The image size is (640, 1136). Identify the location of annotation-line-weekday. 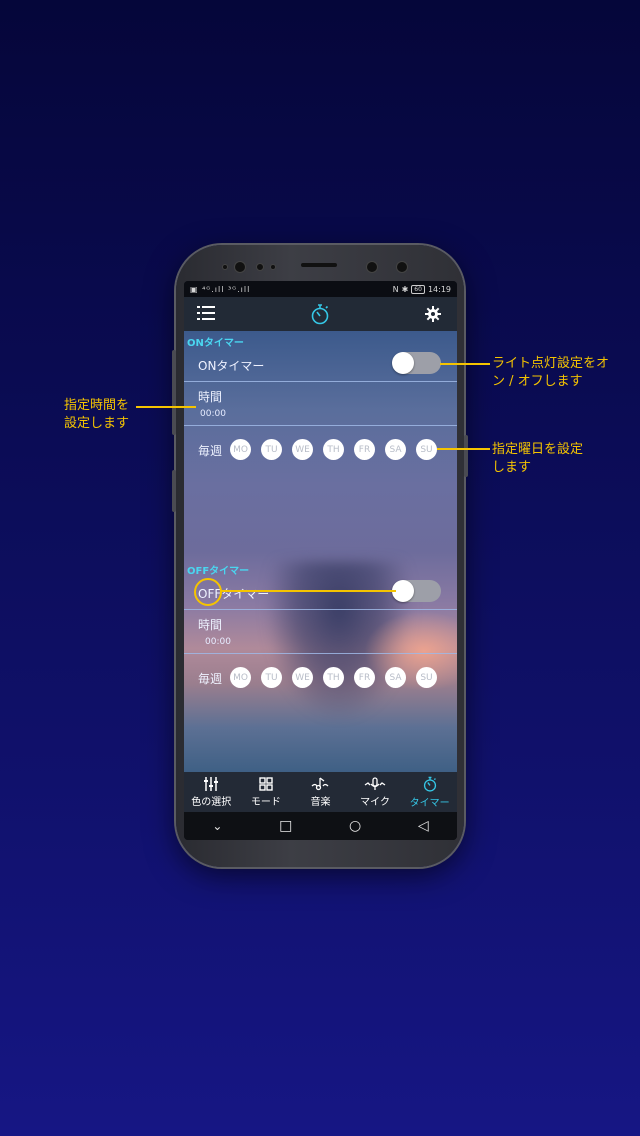
(463, 449).